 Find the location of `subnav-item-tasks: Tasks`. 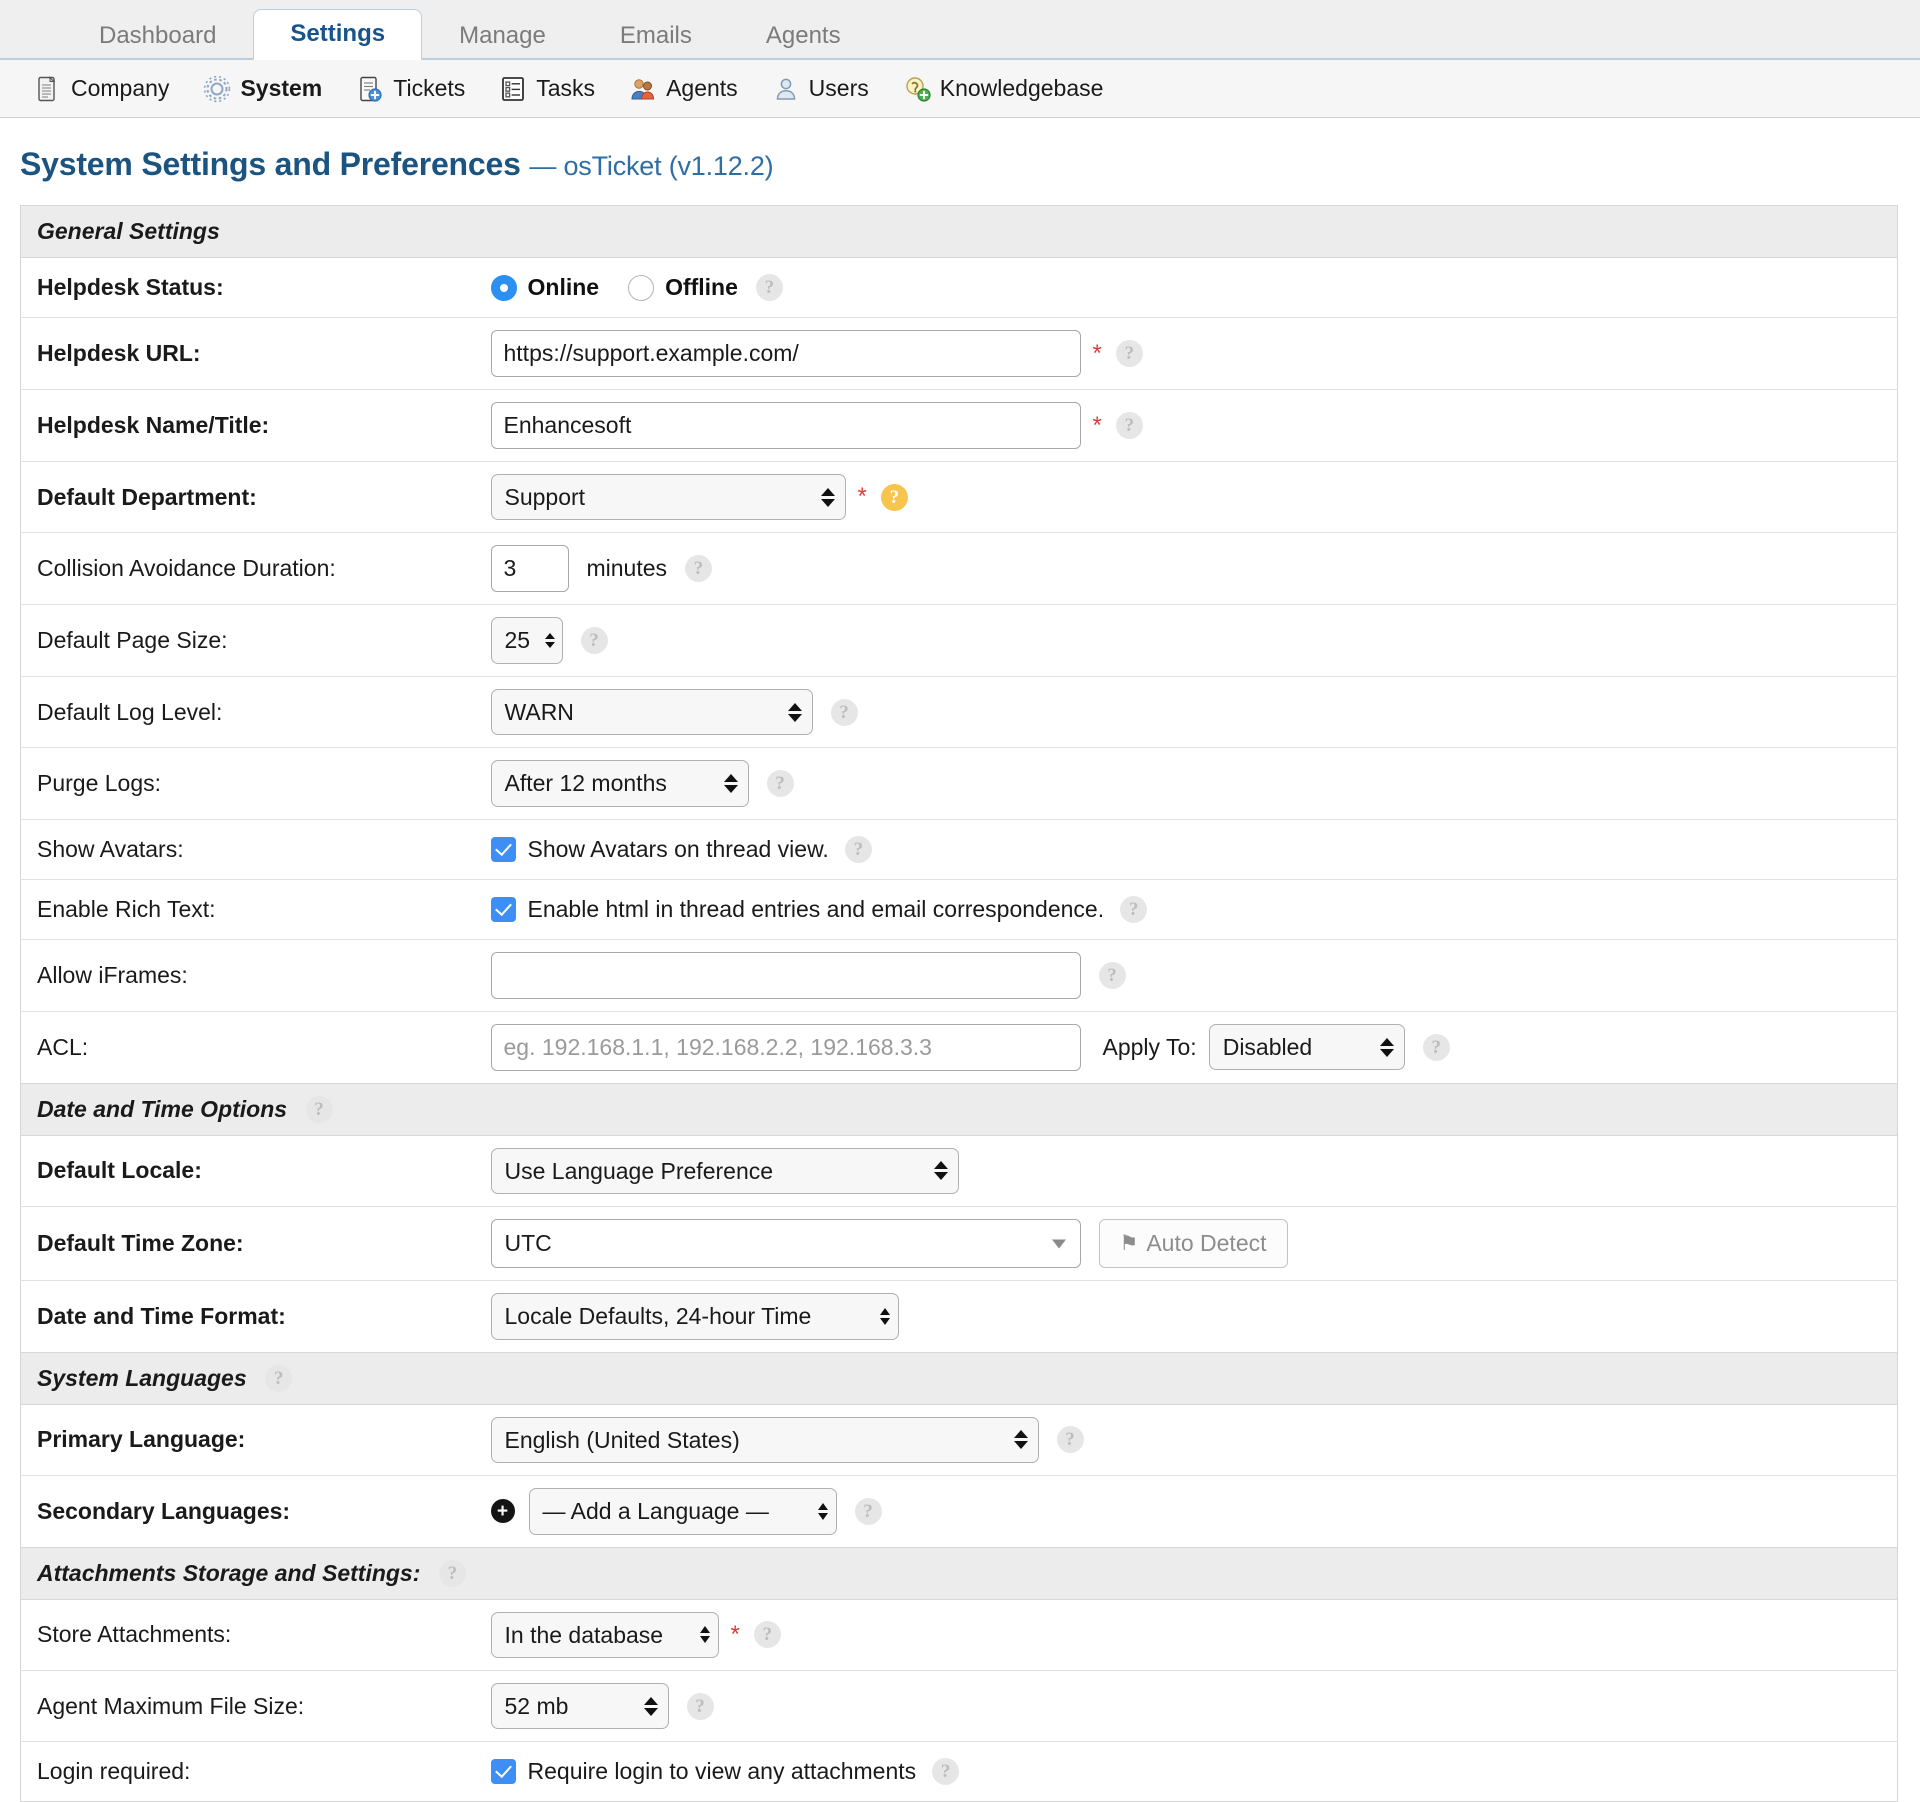

subnav-item-tasks: Tasks is located at coordinates (558, 89).